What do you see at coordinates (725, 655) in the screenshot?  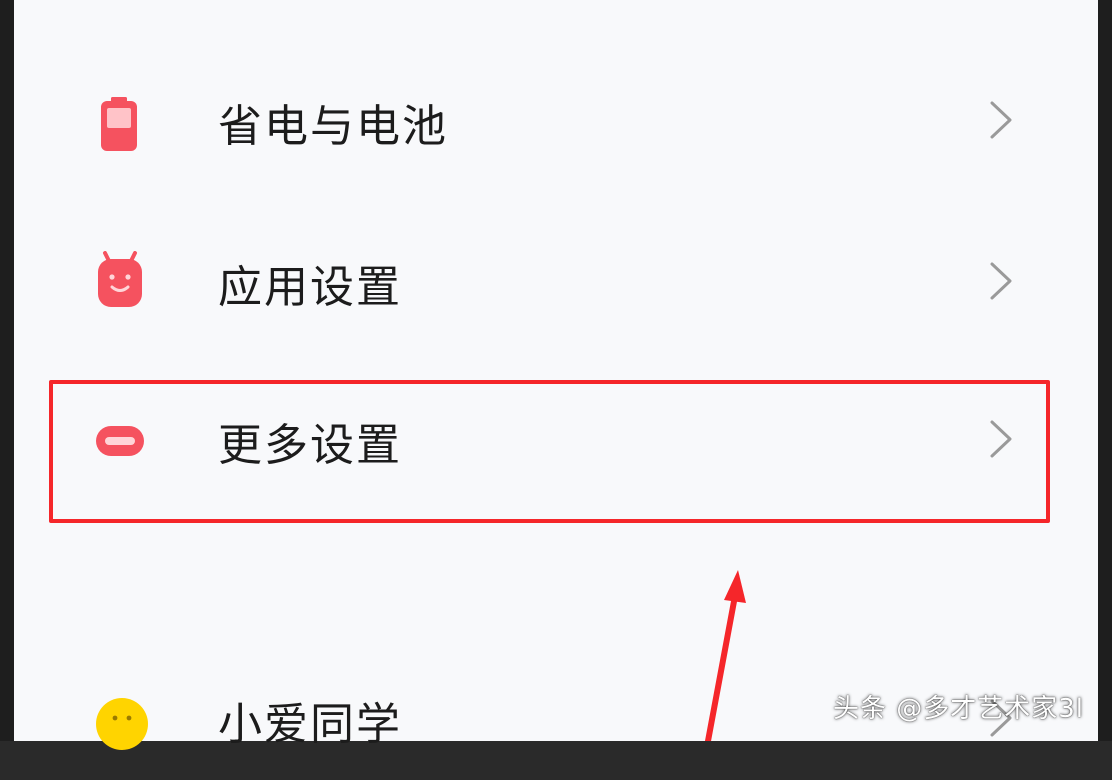 I see `annotation-arrow` at bounding box center [725, 655].